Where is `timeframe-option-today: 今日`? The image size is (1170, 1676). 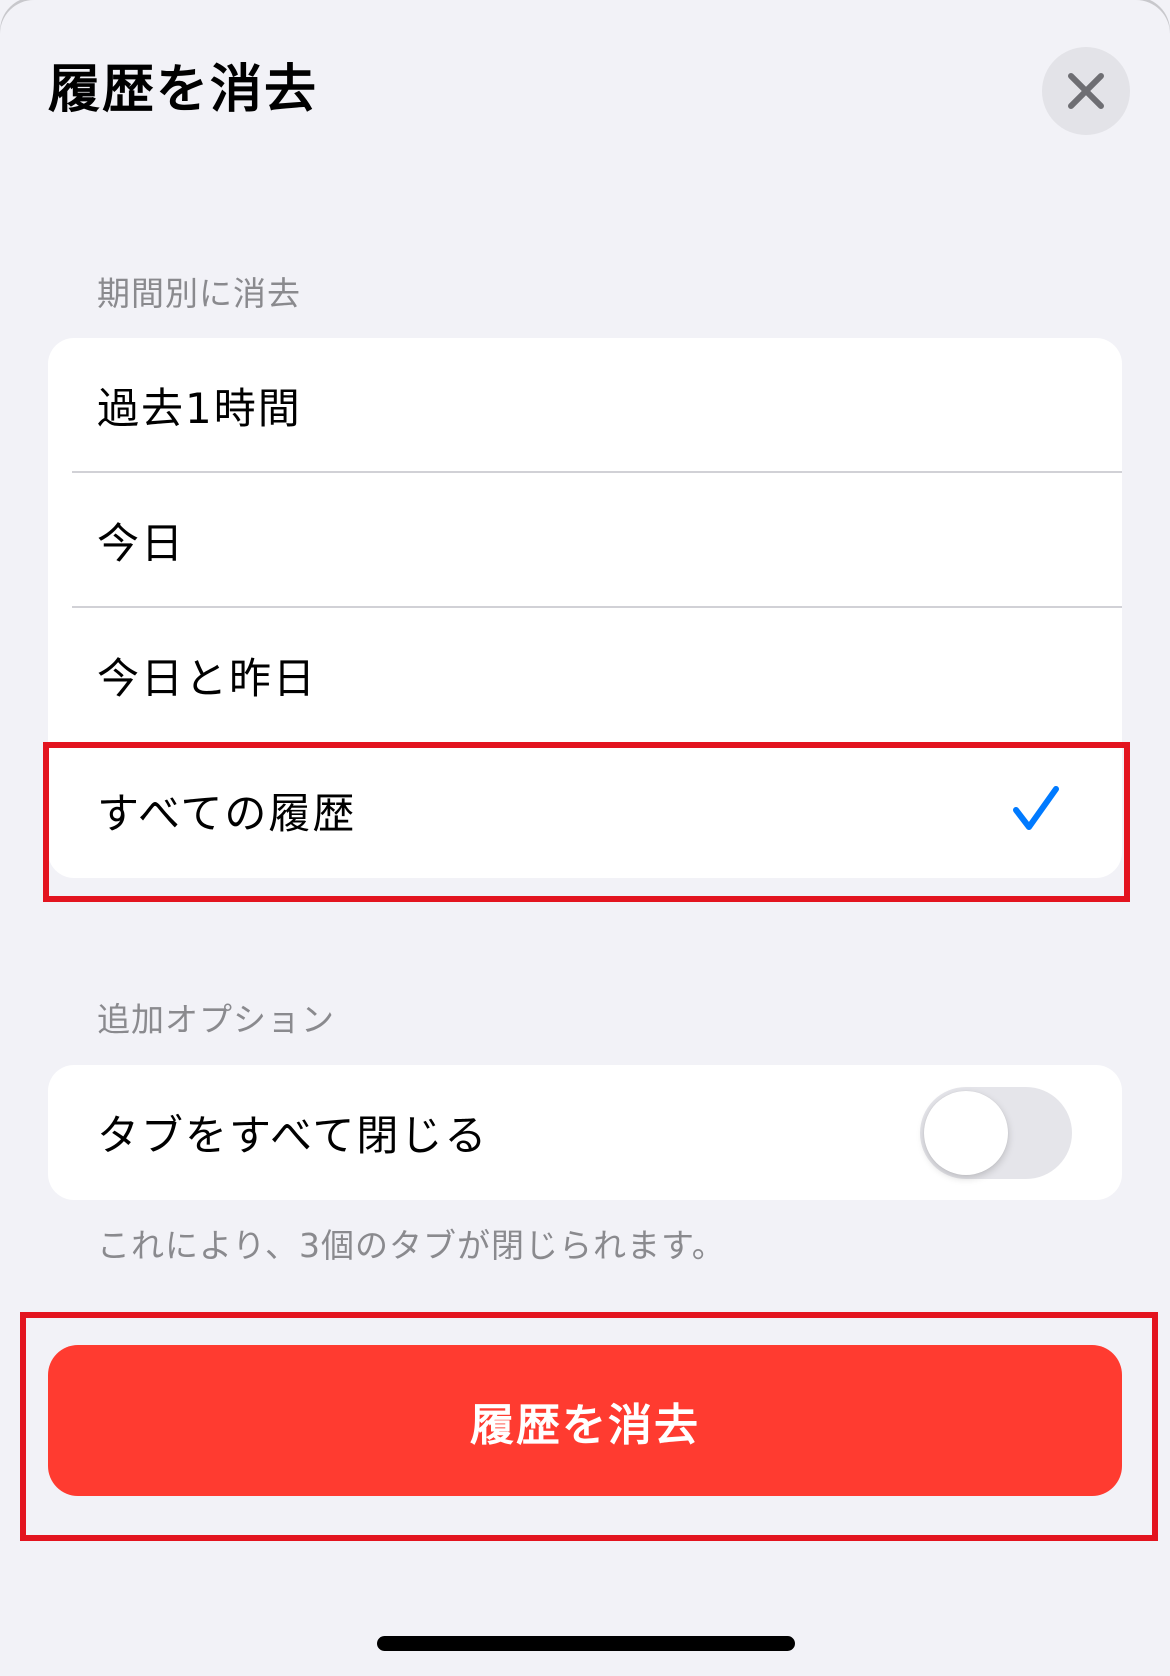
timeframe-option-today: 今日 is located at coordinates (585, 540).